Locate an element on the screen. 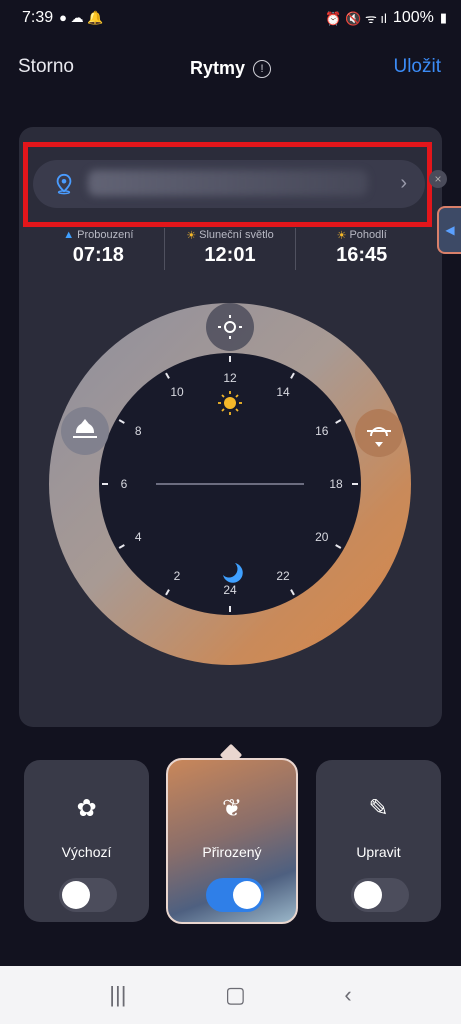 This screenshot has height=1024, width=461. notification-icons: ● ☁ 🔔 is located at coordinates (81, 17).